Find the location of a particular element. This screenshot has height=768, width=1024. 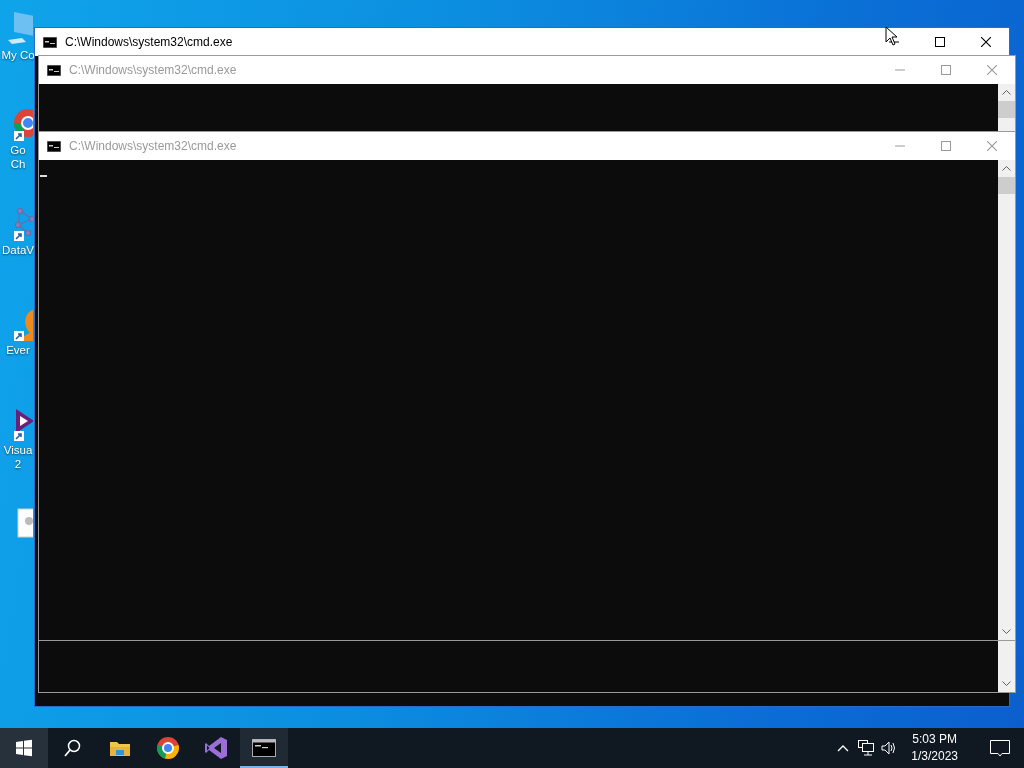

clock: 5:03 PM 1/3/2023 is located at coordinates (934, 748).